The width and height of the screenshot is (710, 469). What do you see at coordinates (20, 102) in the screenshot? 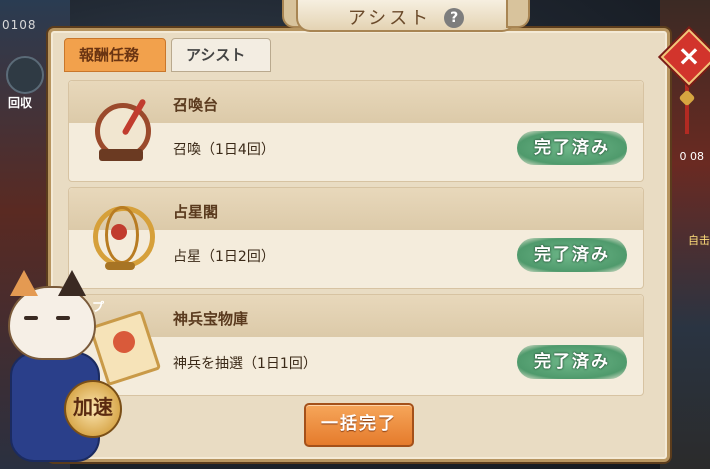
I see `recycle-label: 回収` at bounding box center [20, 102].